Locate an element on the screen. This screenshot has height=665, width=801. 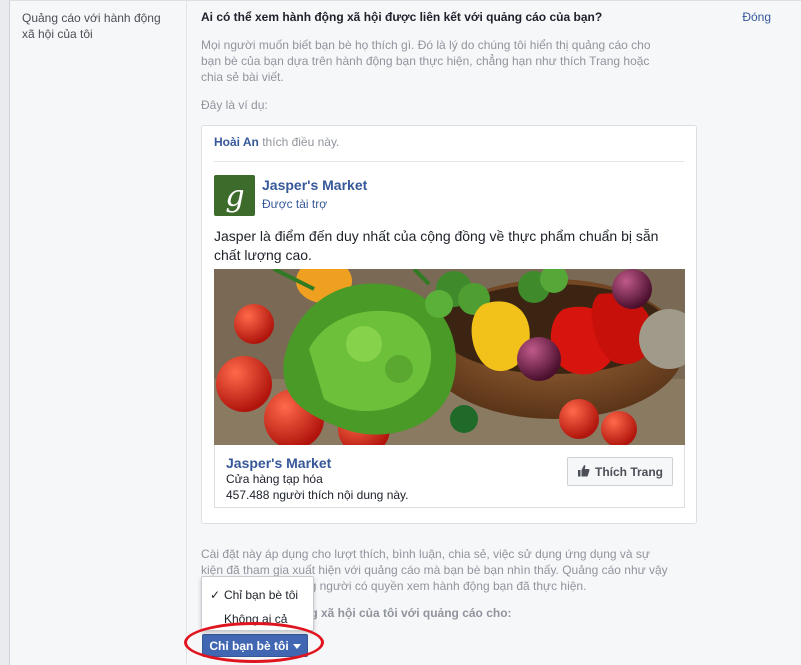
thumbs-up-icon is located at coordinates (583, 472).